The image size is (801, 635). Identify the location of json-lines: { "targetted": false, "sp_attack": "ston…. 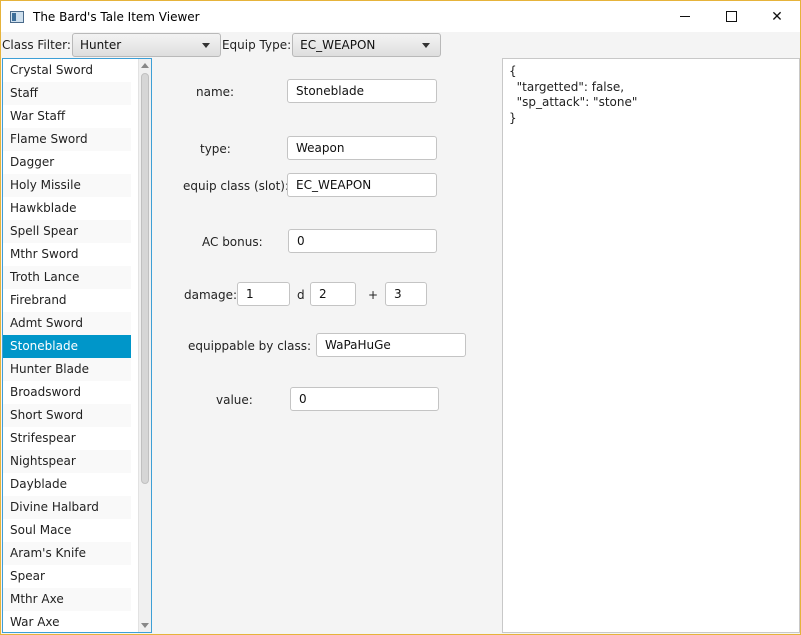
(651, 95).